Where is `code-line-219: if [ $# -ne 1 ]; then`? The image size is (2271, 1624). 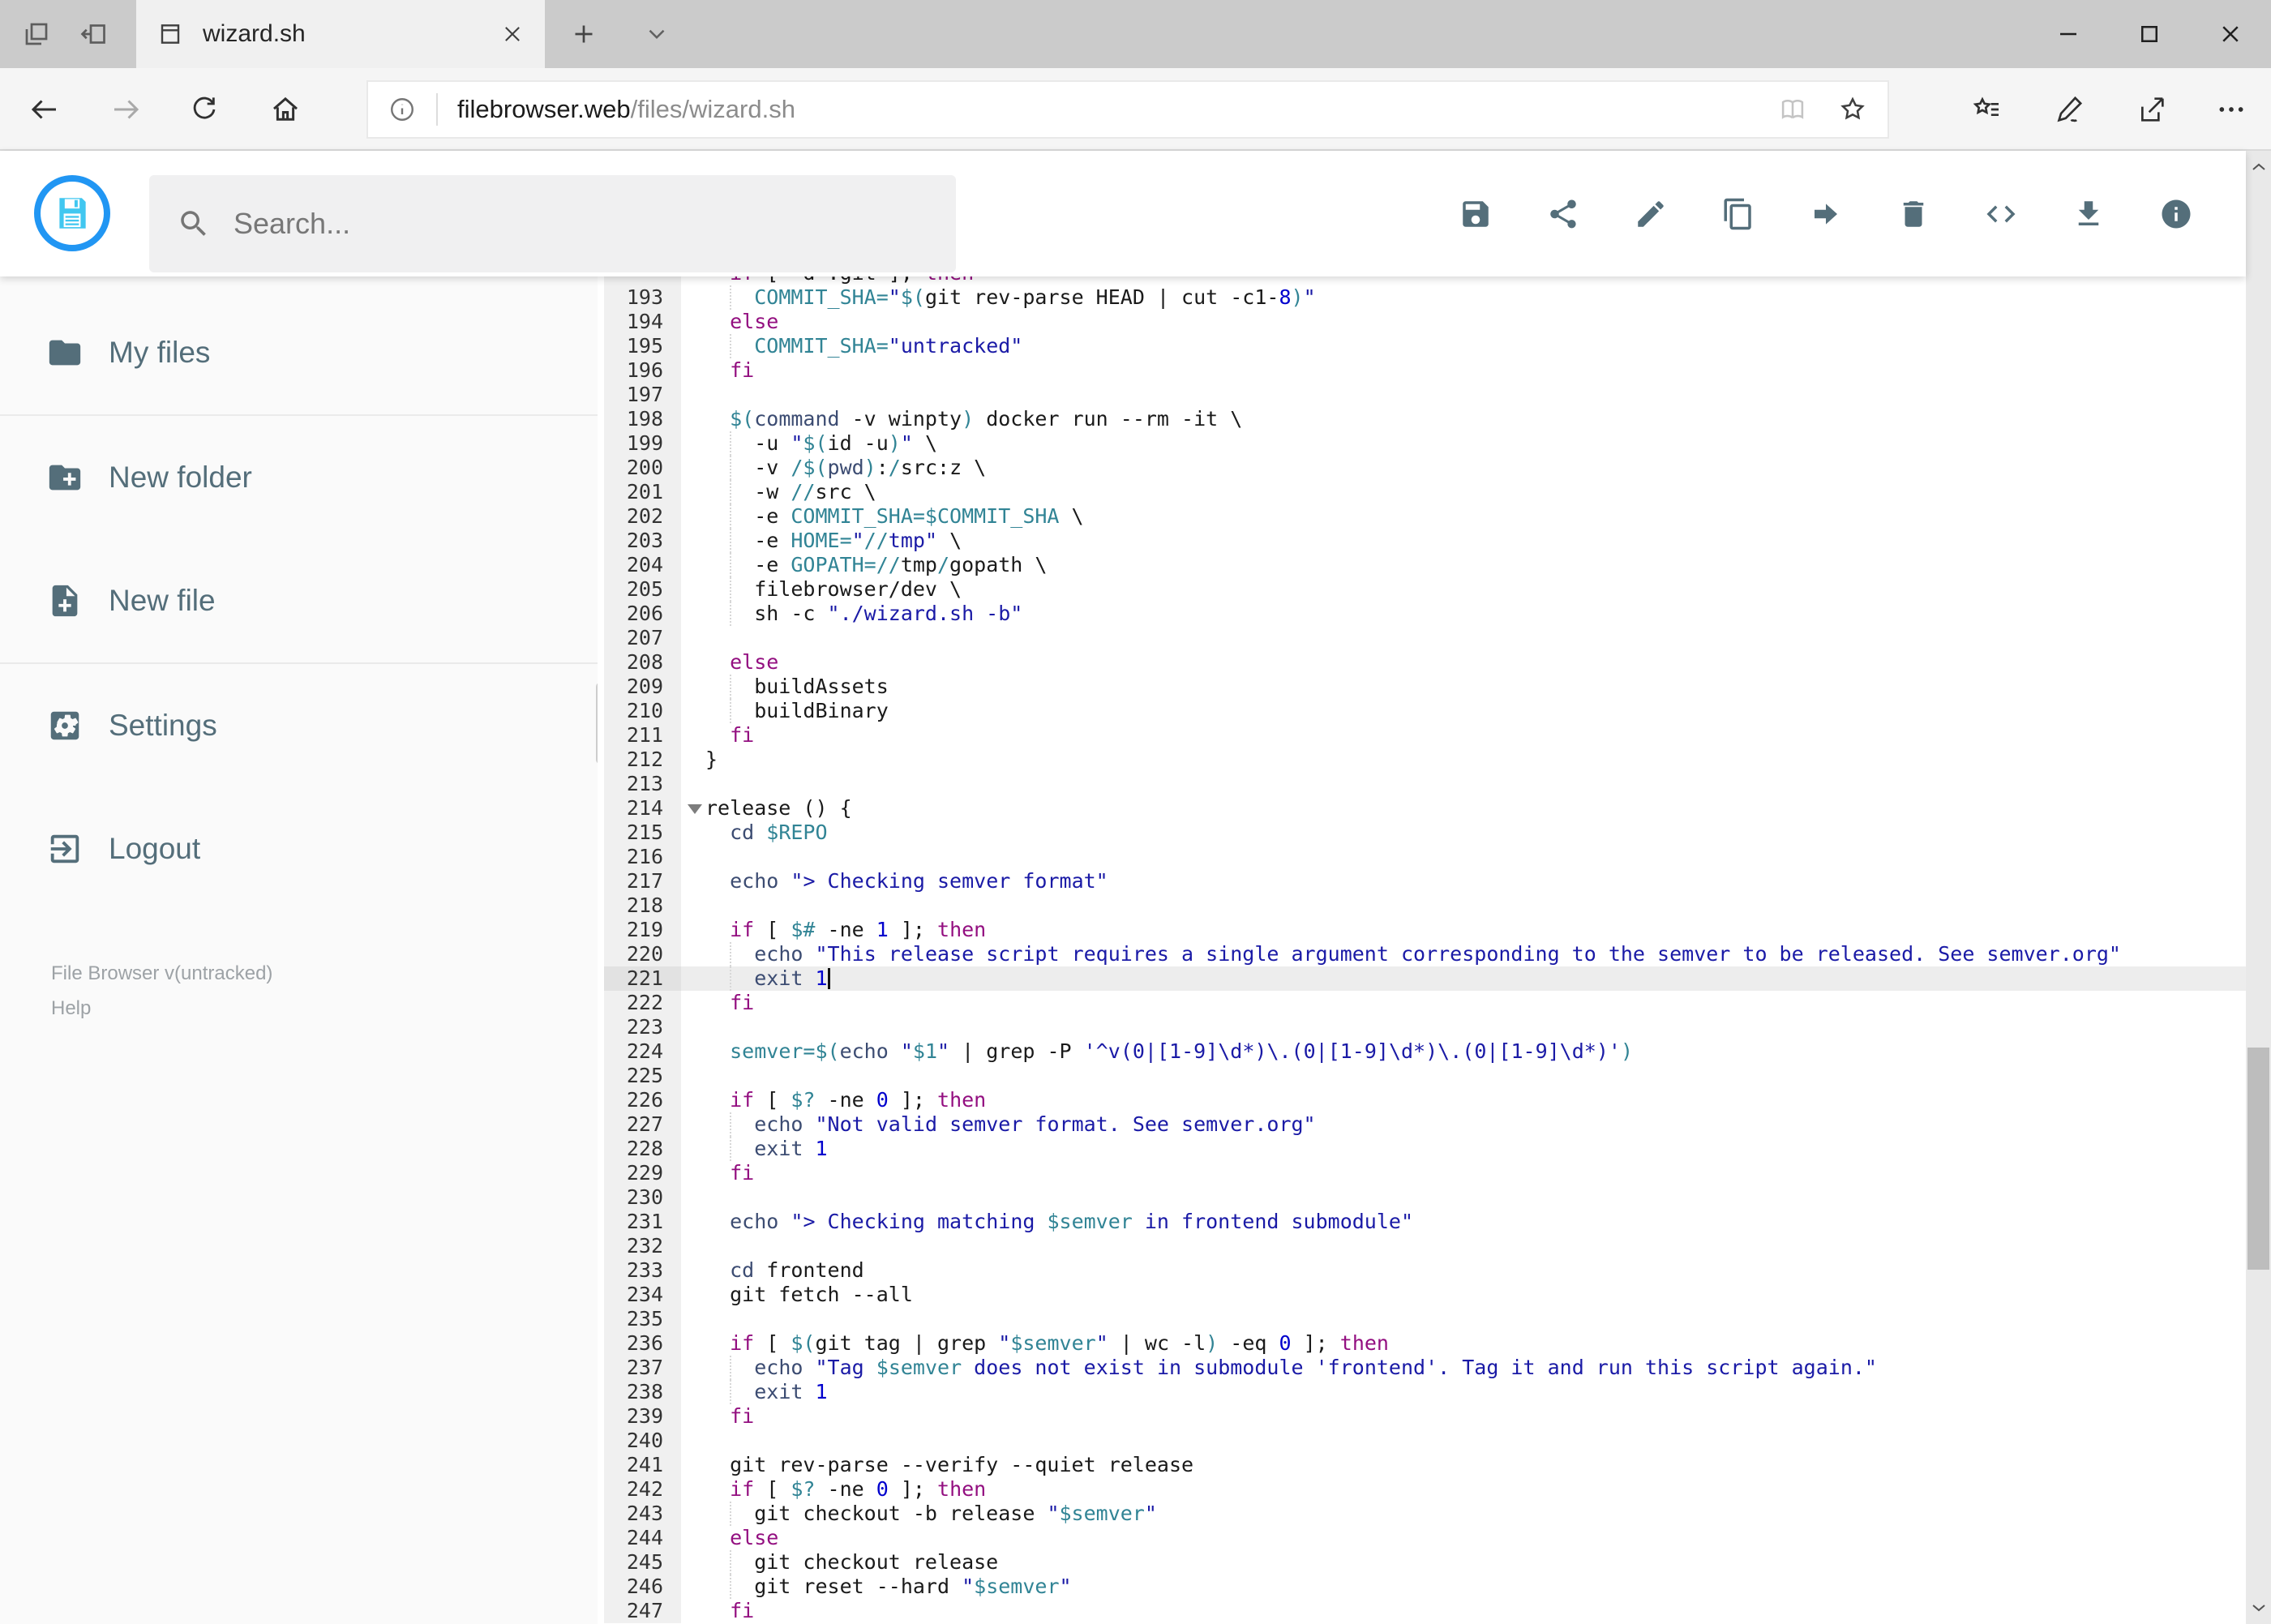 code-line-219: if [ $# -ne 1 ]; then is located at coordinates (1464, 930).